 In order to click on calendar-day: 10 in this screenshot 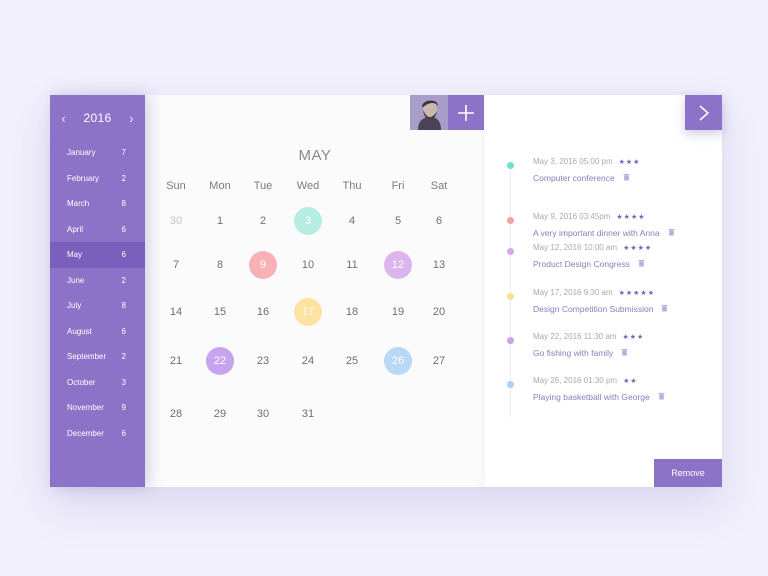, I will do `click(308, 265)`.